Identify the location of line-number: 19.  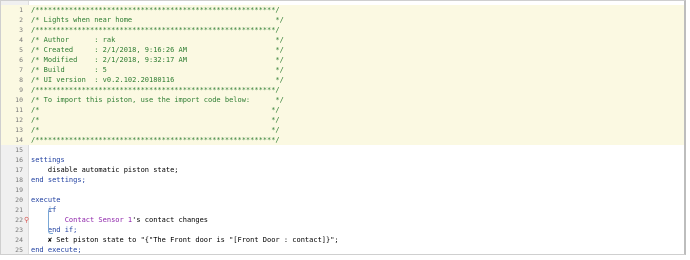
(19, 190).